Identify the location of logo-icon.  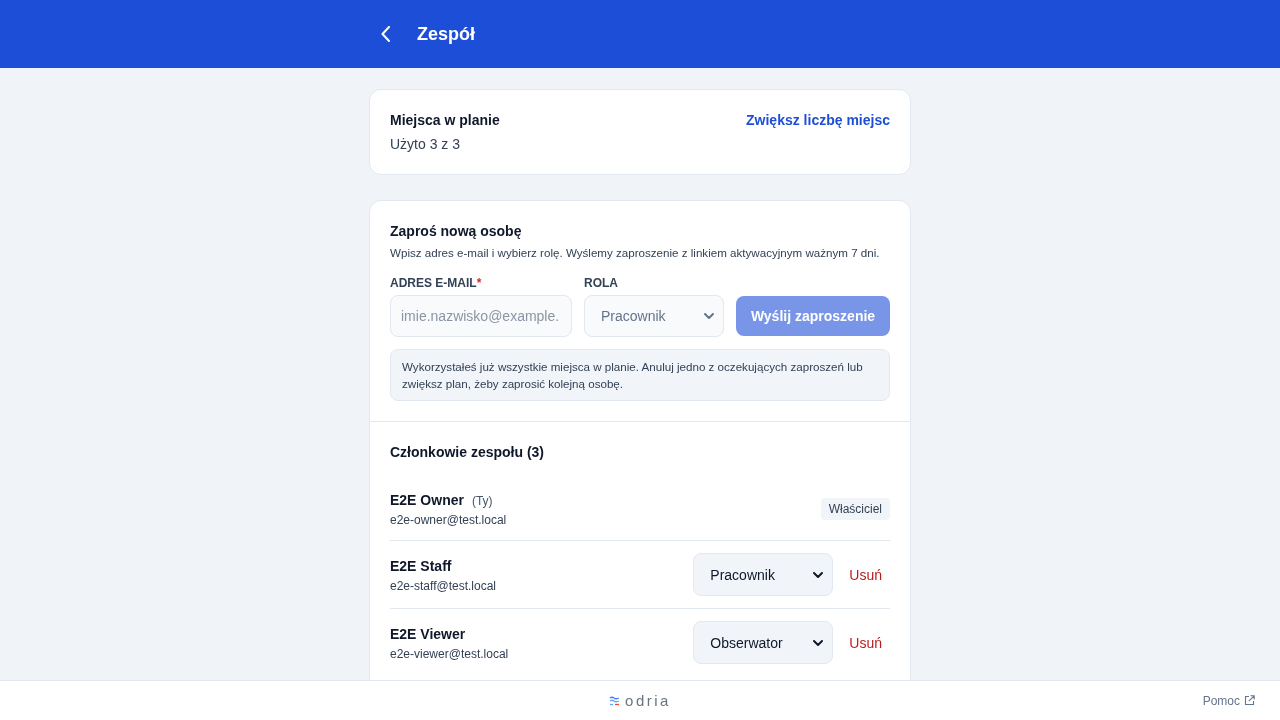
(615, 700).